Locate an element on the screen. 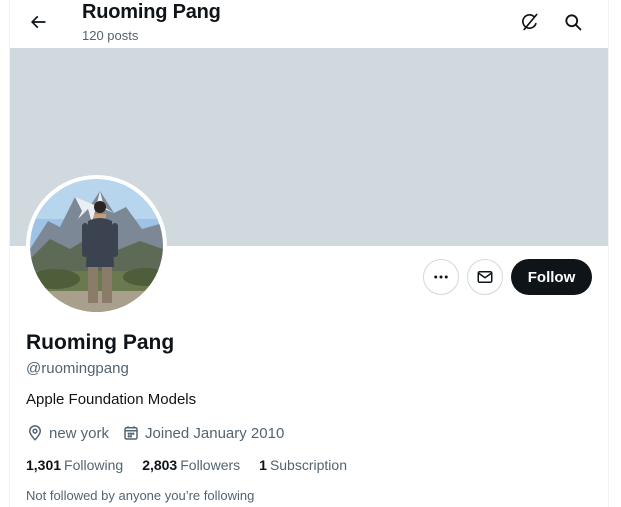  location-text: new york is located at coordinates (79, 433).